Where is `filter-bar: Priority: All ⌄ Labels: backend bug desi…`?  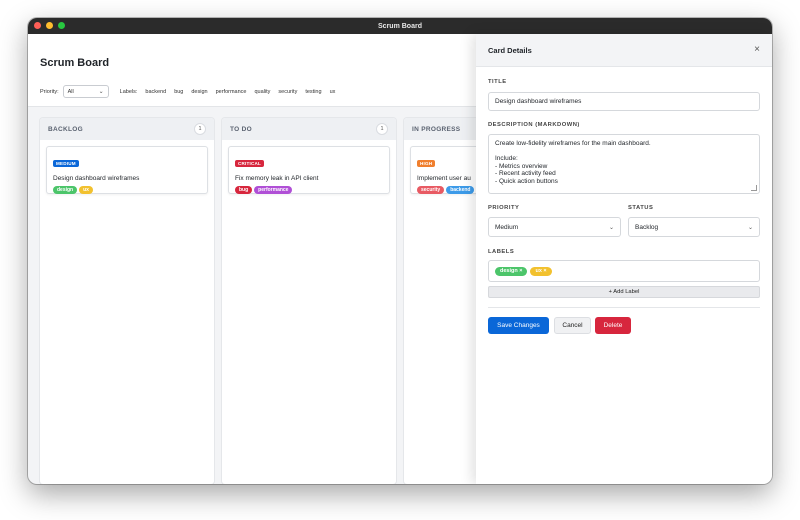 filter-bar: Priority: All ⌄ Labels: backend bug desi… is located at coordinates (187, 91).